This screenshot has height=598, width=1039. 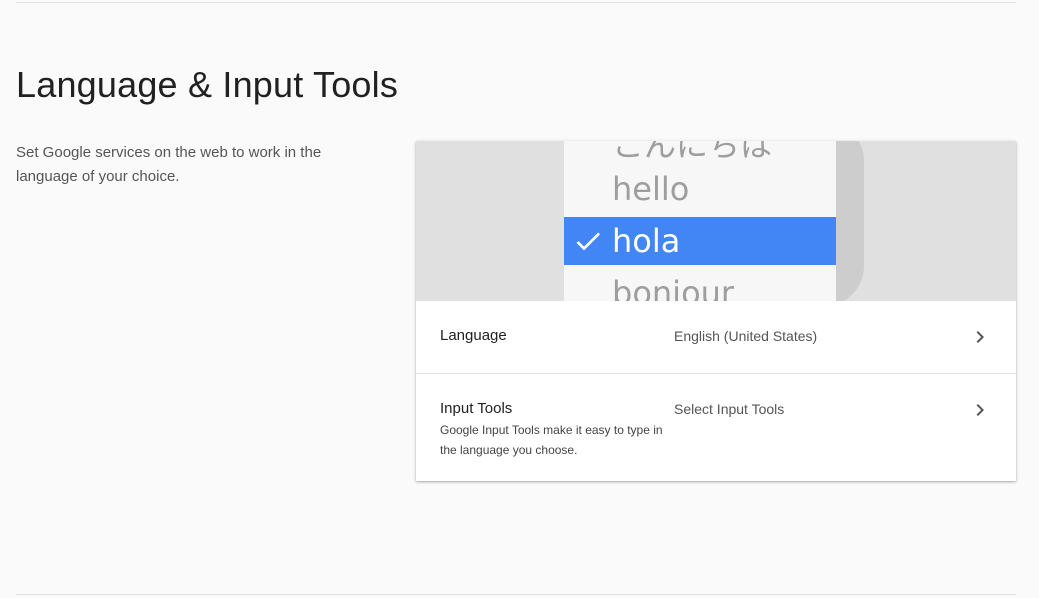 What do you see at coordinates (516, 594) in the screenshot?
I see `bottom-divider` at bounding box center [516, 594].